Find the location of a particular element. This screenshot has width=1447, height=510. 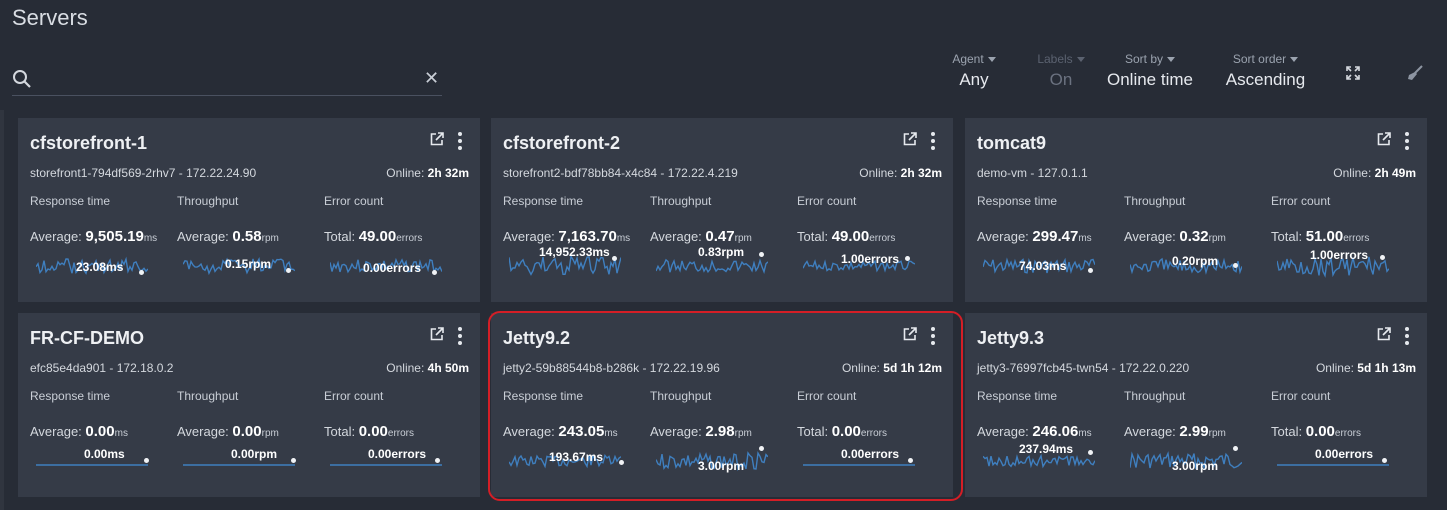

sparkline-value: 23.08ms is located at coordinates (100, 267).